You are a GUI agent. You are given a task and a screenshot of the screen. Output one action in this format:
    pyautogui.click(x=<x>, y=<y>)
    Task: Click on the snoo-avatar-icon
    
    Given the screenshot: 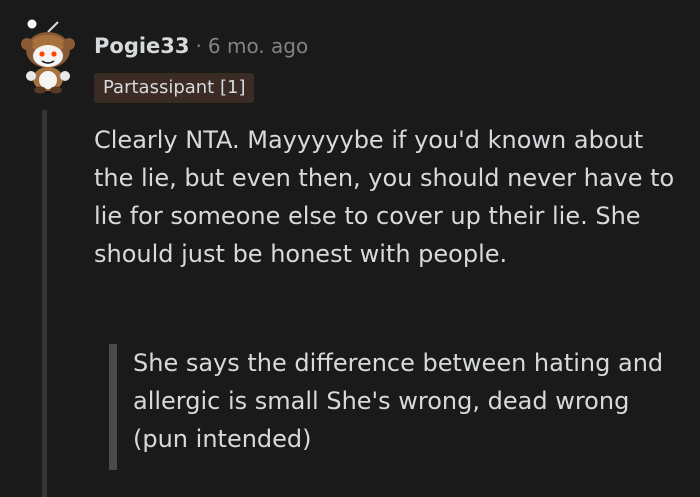 What is the action you would take?
    pyautogui.click(x=48, y=56)
    